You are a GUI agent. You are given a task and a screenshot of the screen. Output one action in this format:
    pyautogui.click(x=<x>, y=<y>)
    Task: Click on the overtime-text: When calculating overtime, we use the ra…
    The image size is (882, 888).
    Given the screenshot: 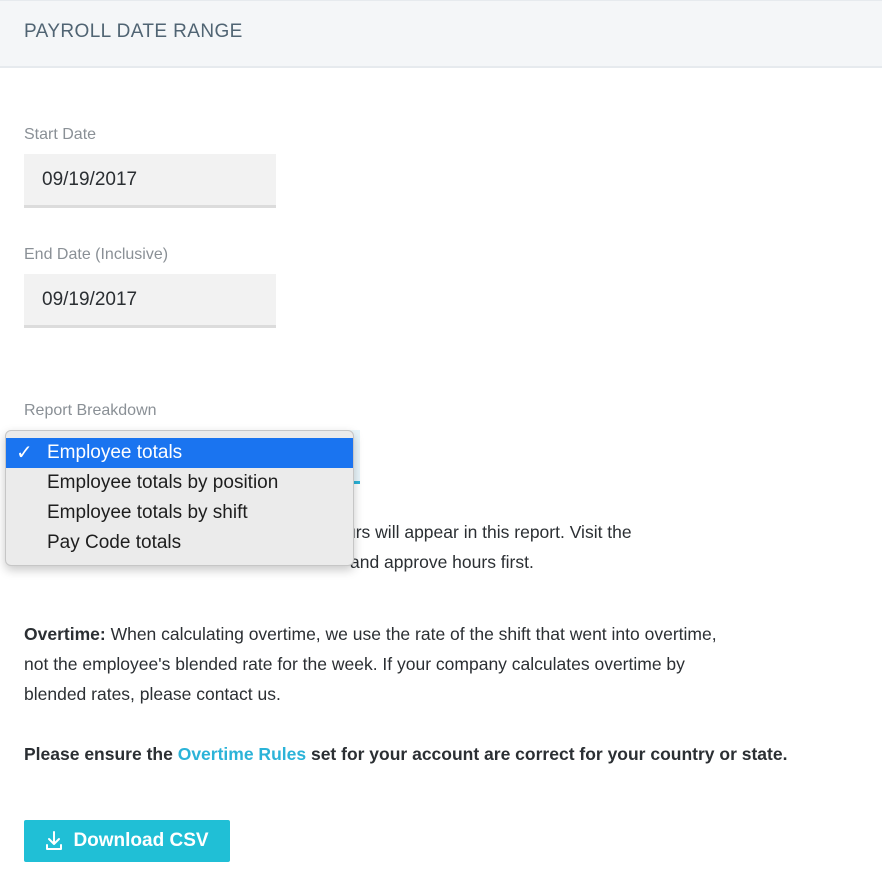 What is the action you would take?
    pyautogui.click(x=411, y=634)
    